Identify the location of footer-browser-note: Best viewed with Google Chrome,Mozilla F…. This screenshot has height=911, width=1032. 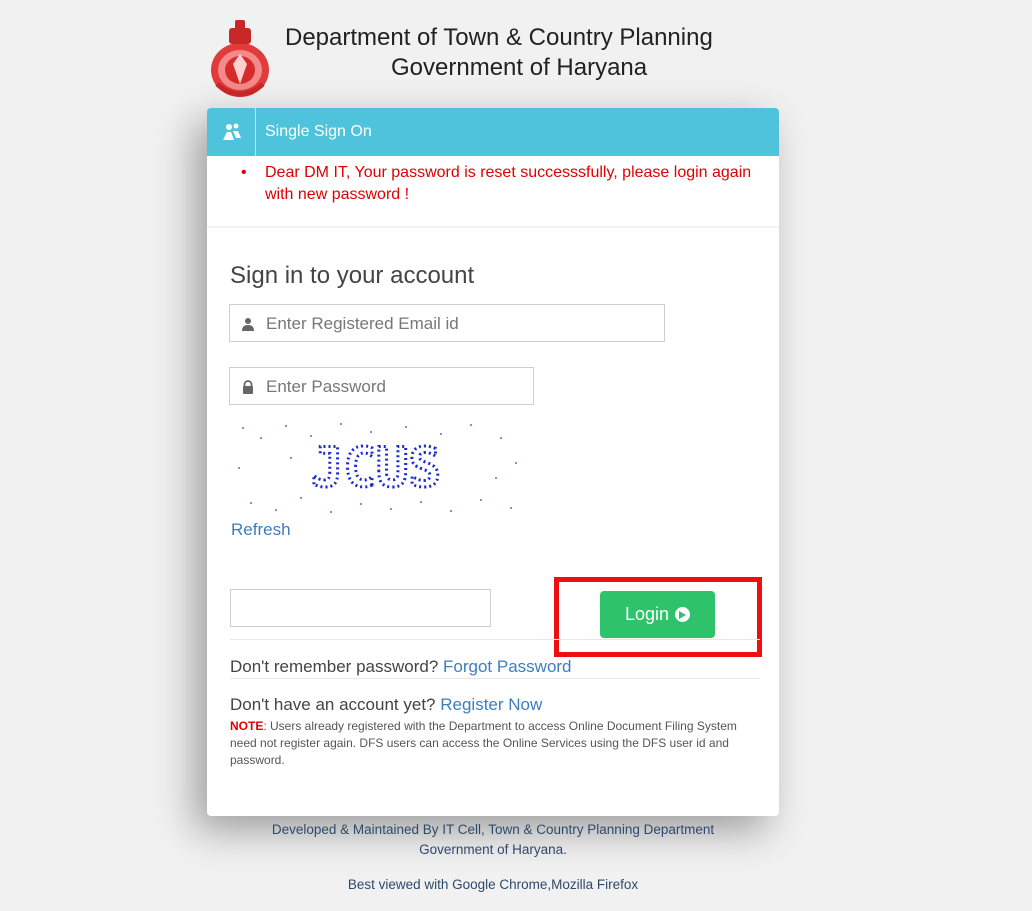
(493, 884).